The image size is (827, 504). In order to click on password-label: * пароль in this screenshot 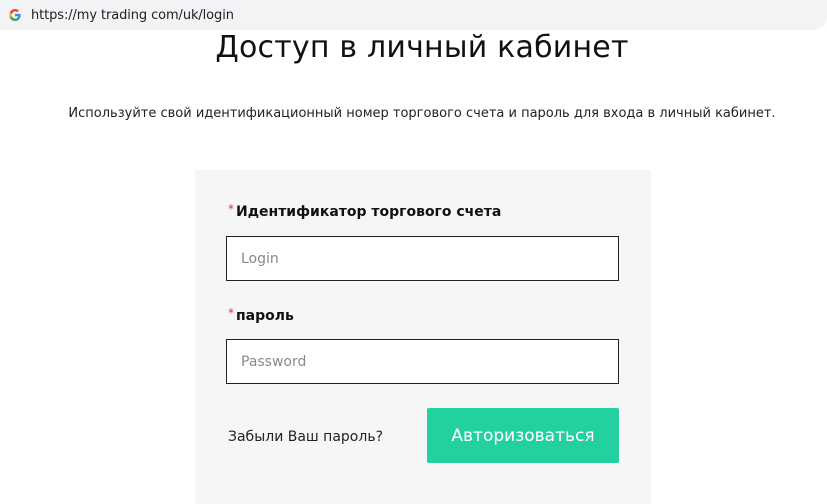, I will do `click(261, 315)`.